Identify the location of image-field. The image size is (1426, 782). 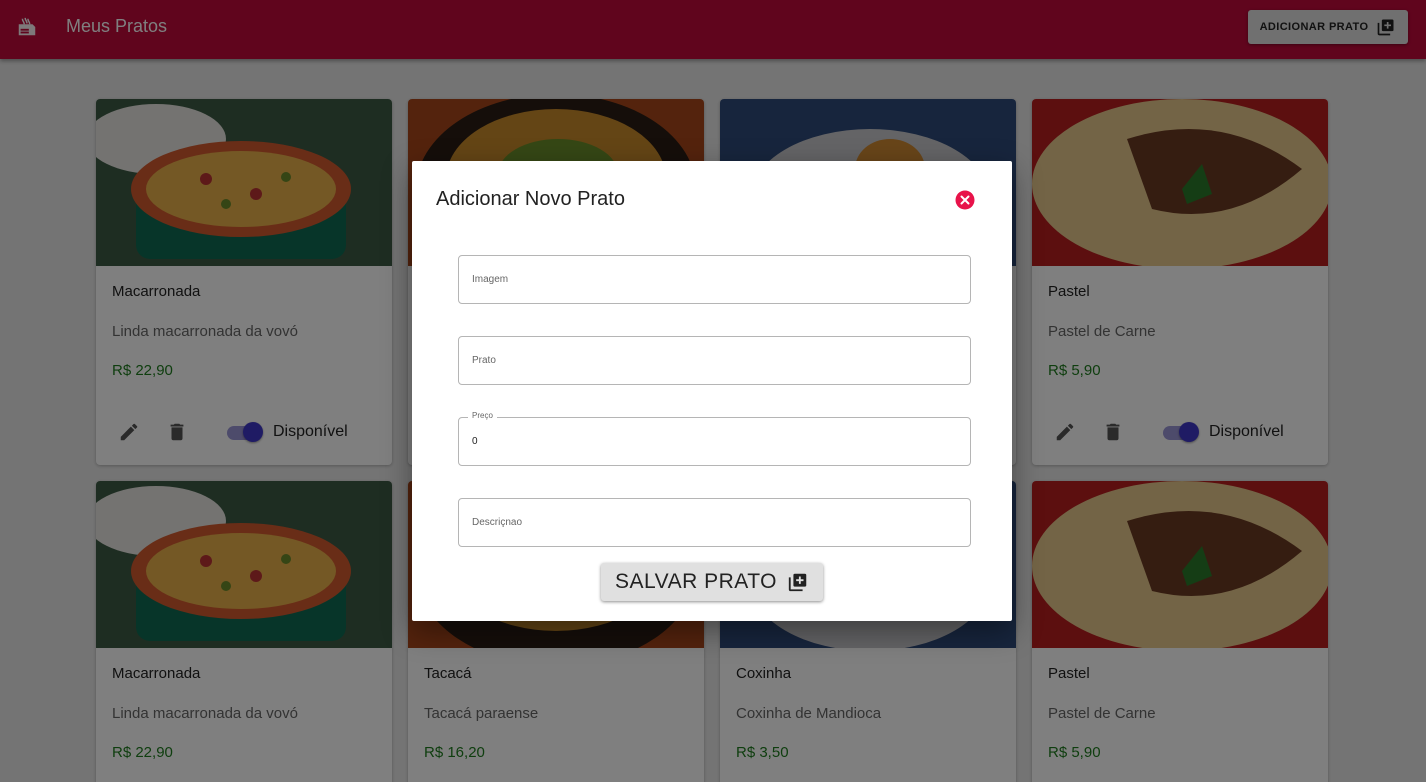
(714, 279).